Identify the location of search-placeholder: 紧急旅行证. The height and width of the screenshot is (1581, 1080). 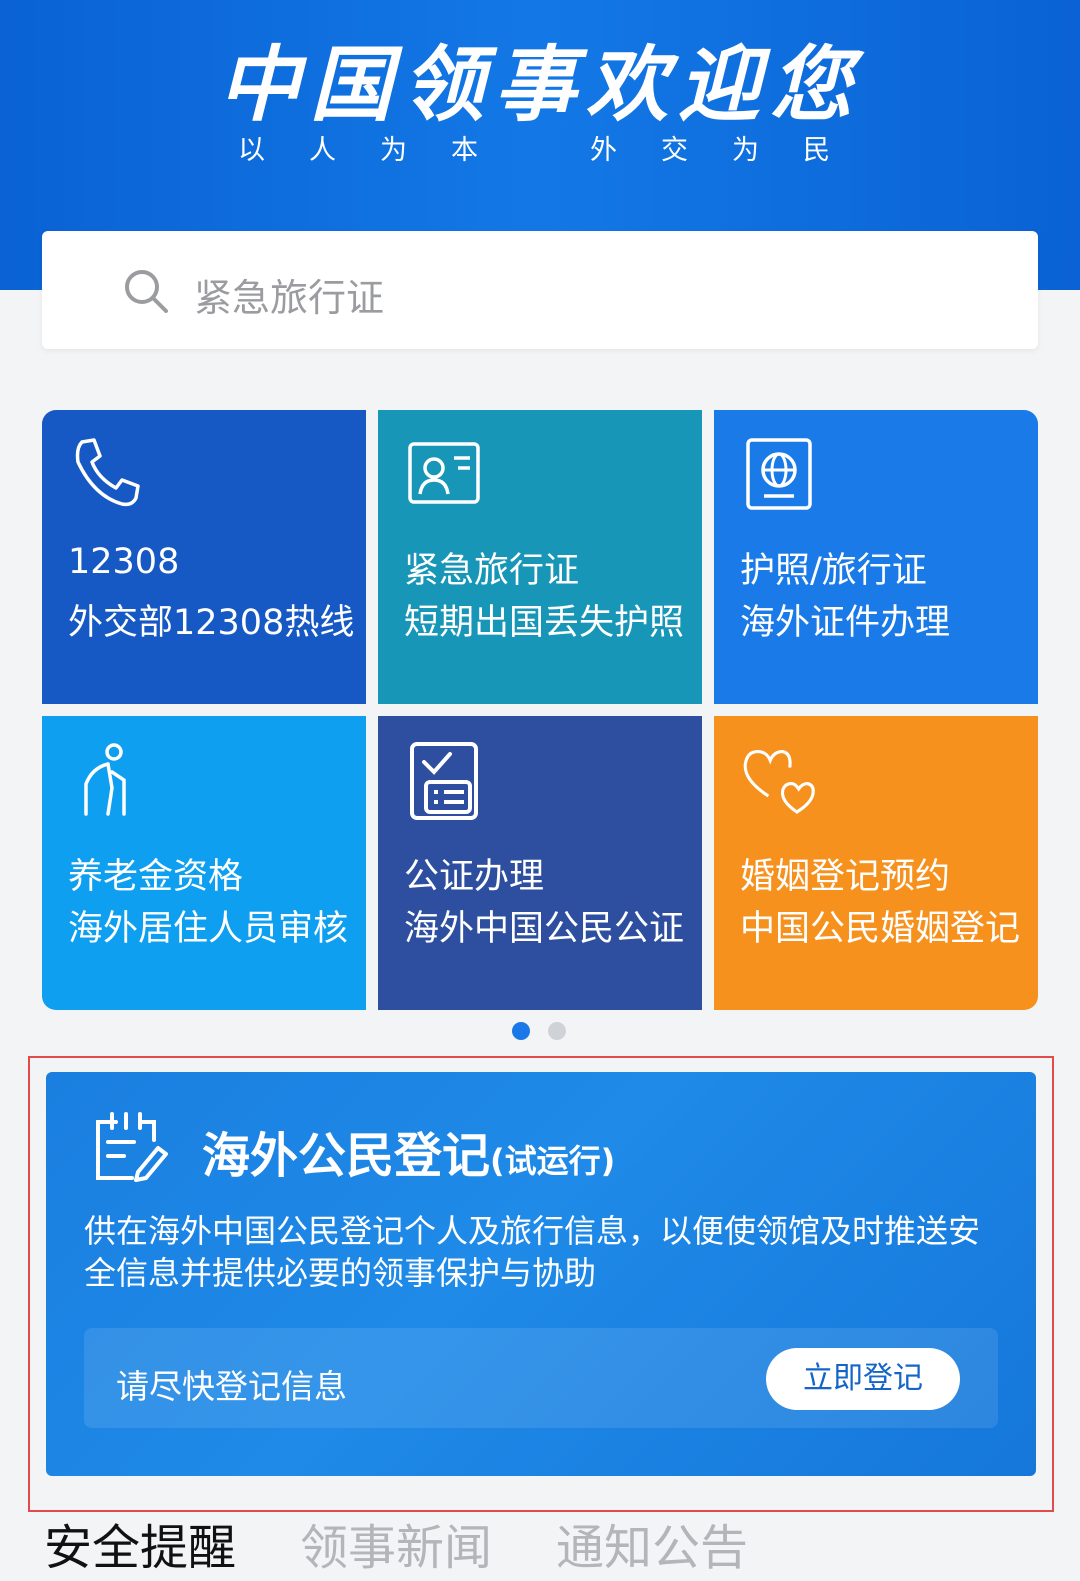
(289, 298).